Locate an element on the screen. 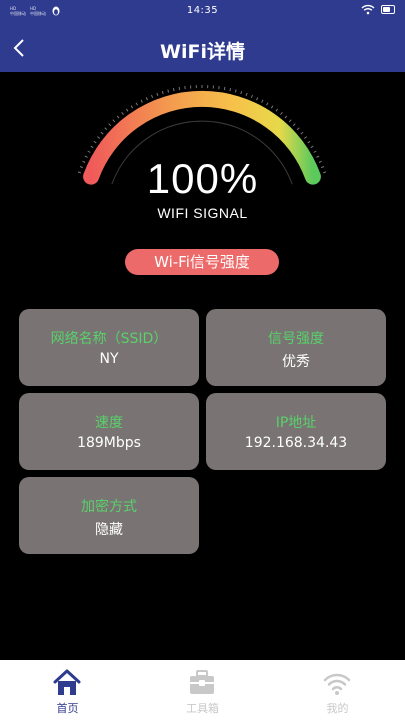 Image resolution: width=405 pixels, height=720 pixels. card-signal-strength: 信号强度 优秀 is located at coordinates (296, 347).